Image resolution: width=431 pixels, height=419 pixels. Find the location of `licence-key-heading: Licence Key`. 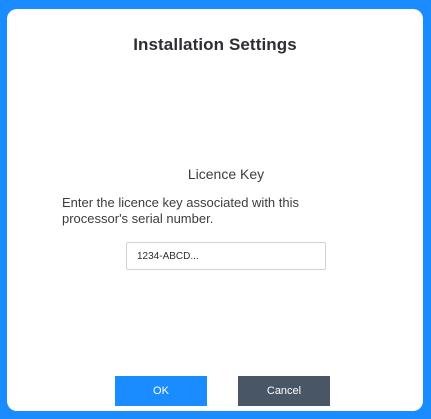

licence-key-heading: Licence Key is located at coordinates (226, 174).